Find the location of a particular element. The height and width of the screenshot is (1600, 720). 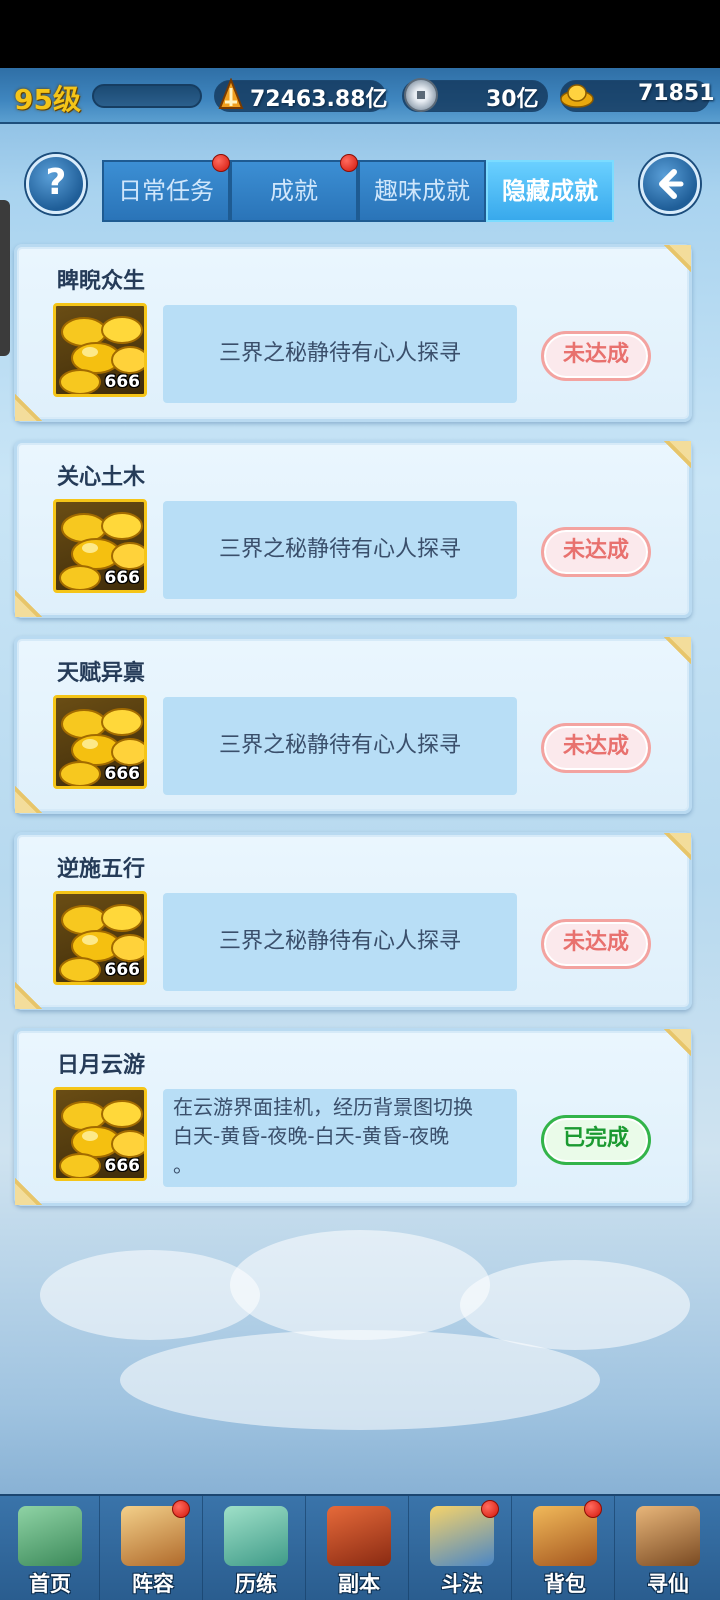

tab-label: 日常任务 is located at coordinates (166, 191).